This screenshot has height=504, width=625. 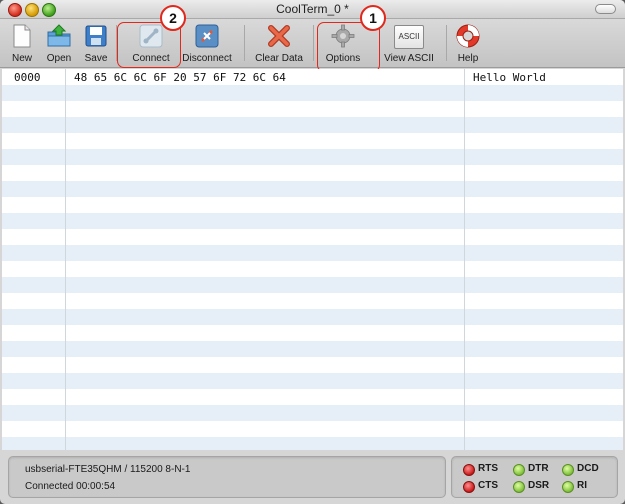 What do you see at coordinates (409, 58) in the screenshot?
I see `view-ascii-label: View ASCII` at bounding box center [409, 58].